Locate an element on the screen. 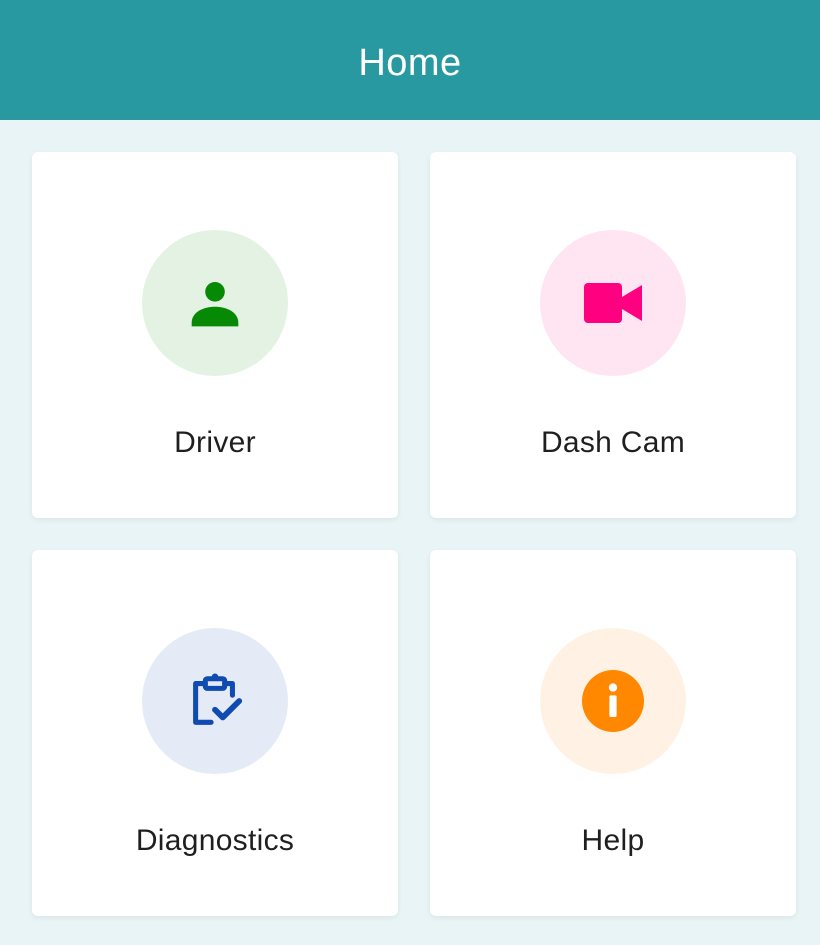 Image resolution: width=820 pixels, height=945 pixels. dash-cam-tile-label: Dash Cam is located at coordinates (613, 442).